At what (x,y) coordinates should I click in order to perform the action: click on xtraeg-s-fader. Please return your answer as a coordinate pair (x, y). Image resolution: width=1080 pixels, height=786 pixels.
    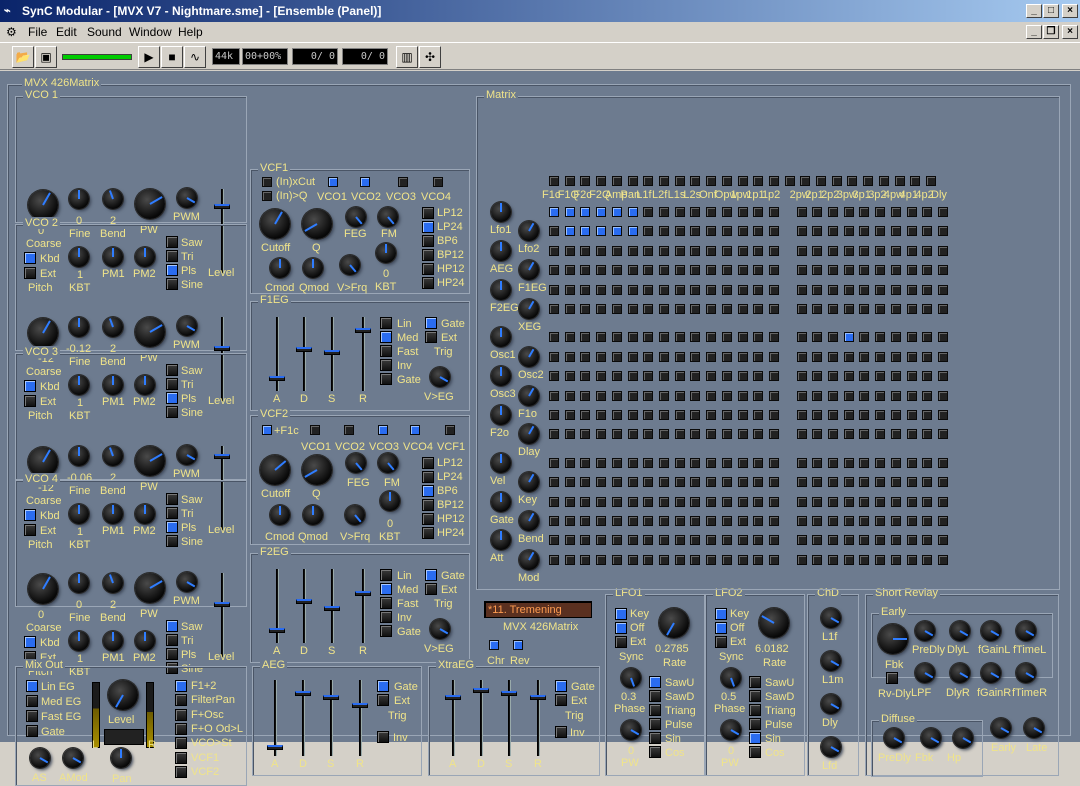
    Looking at the image, I should click on (509, 694).